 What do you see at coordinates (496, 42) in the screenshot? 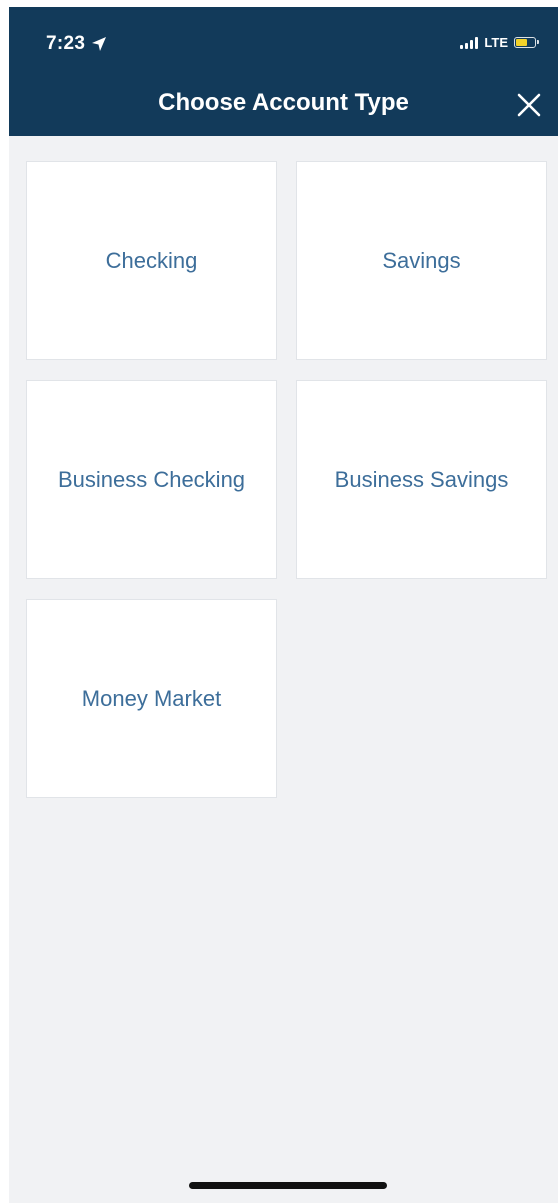
I see `network-type-label: LTE` at bounding box center [496, 42].